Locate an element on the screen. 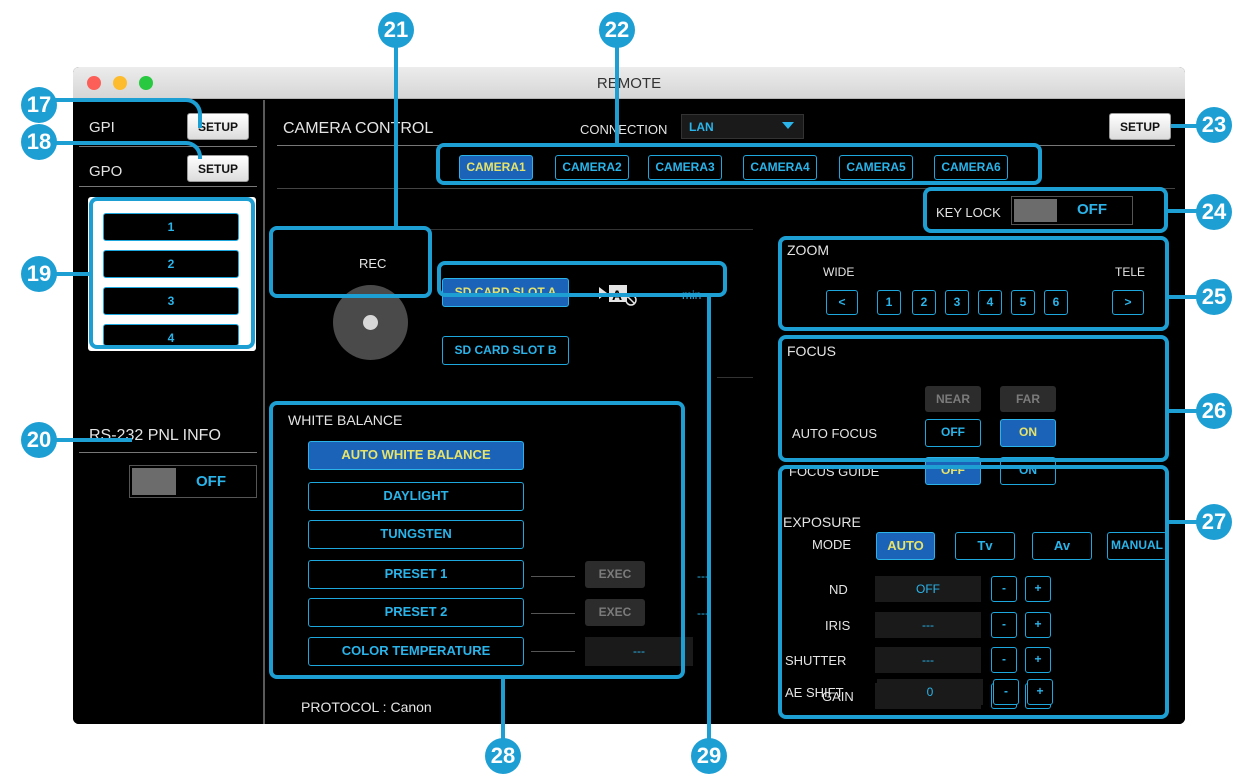 The image size is (1246, 778). callout-badge-25: 25 is located at coordinates (1214, 297).